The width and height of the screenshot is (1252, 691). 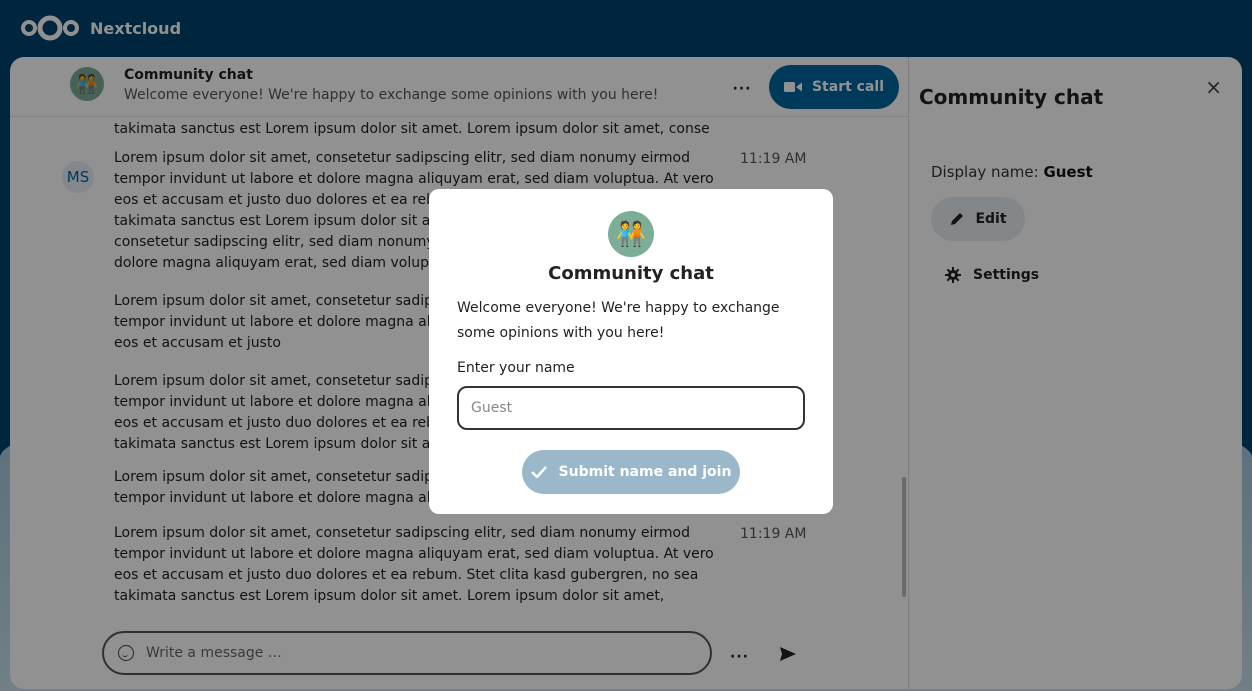 What do you see at coordinates (516, 368) in the screenshot?
I see `name-field-label: Enter your name` at bounding box center [516, 368].